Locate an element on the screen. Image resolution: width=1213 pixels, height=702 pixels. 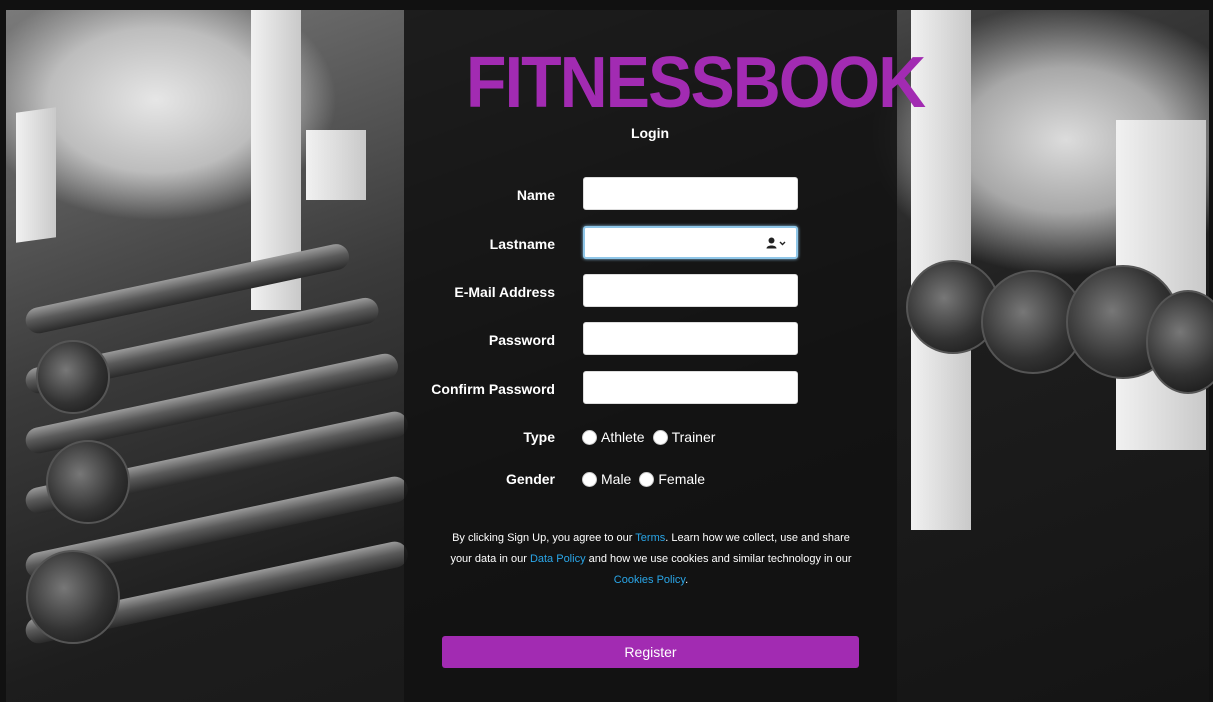
cookies-policy-link: Cookies Policy is located at coordinates (649, 580).